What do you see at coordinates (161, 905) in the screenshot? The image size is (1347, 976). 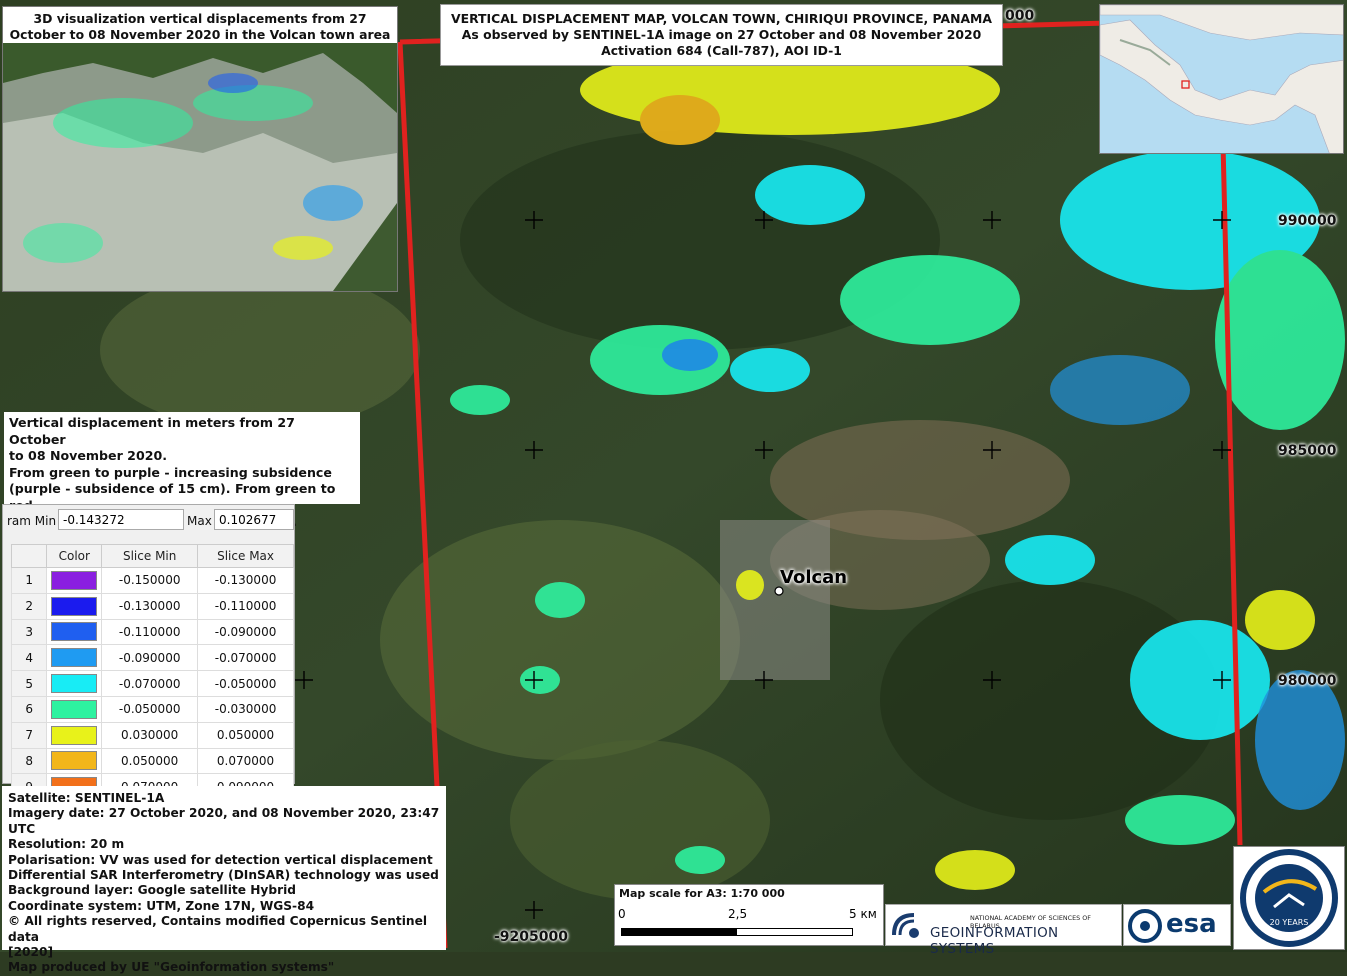 I see `info-coord-system: Coordinate system: UTM, Zone 17N, WGS-84` at bounding box center [161, 905].